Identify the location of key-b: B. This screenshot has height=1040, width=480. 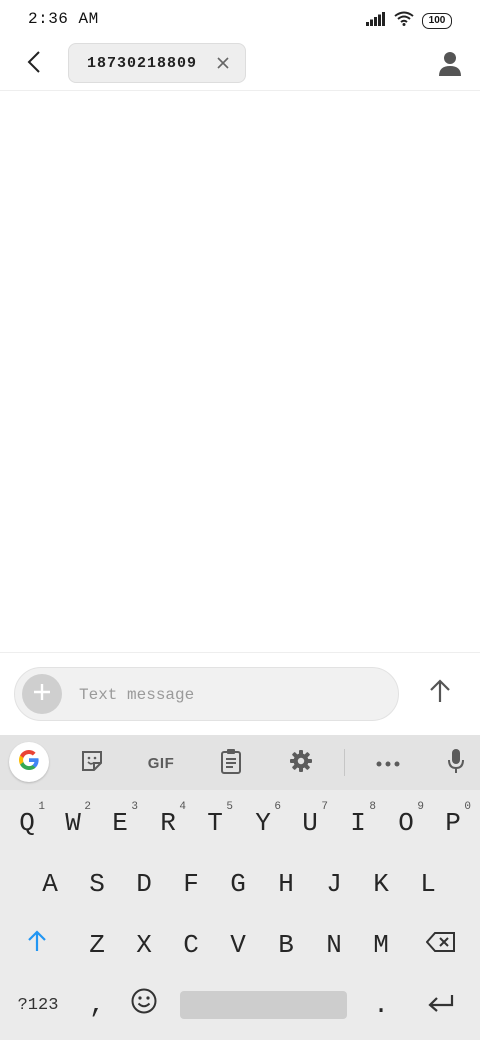
(286, 945).